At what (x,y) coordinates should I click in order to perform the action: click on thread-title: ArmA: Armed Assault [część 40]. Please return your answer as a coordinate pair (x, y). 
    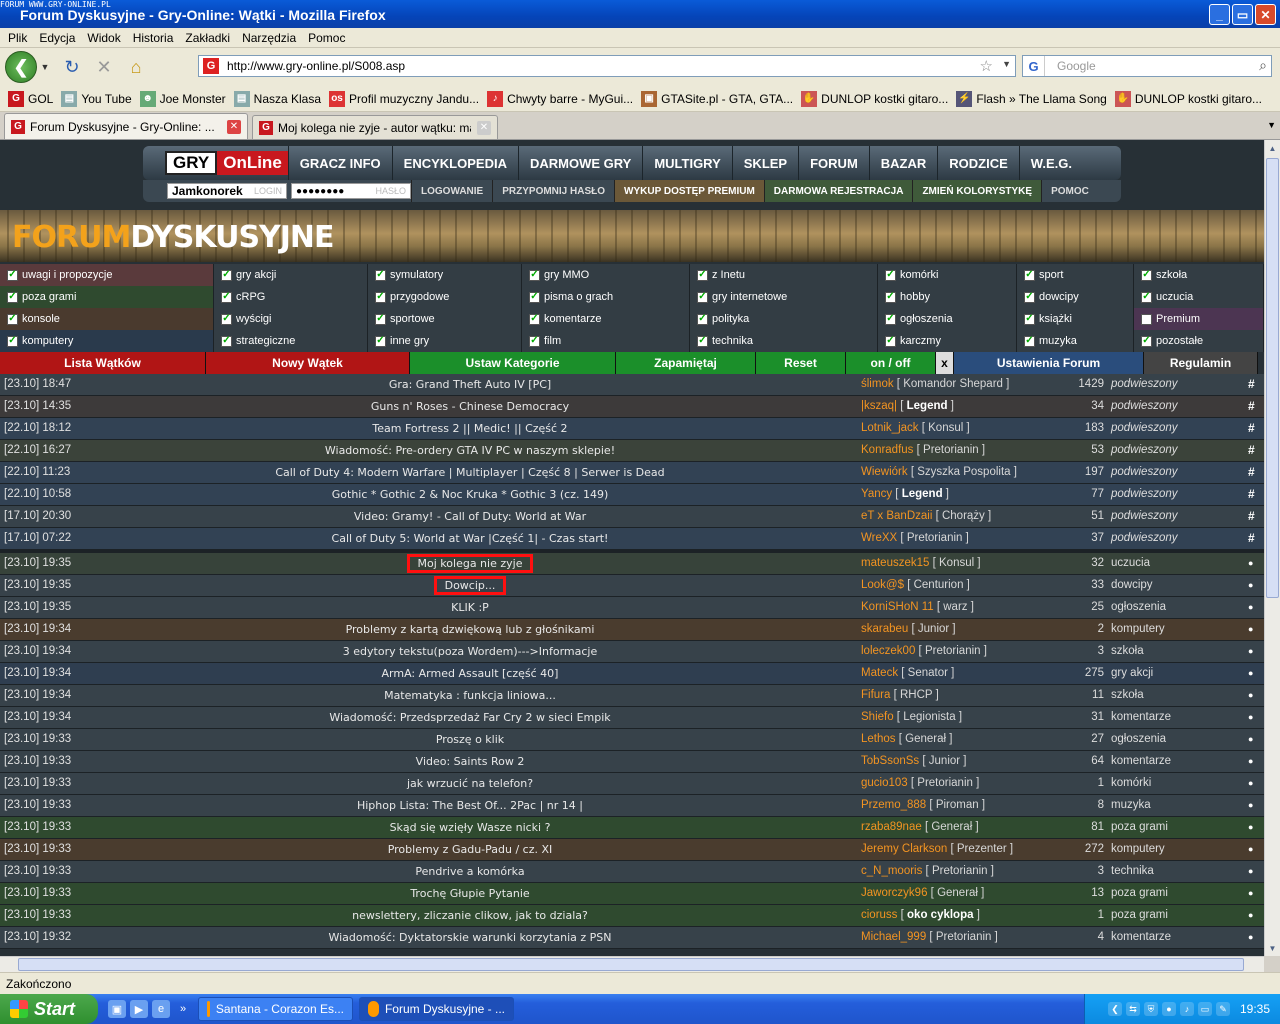
    Looking at the image, I should click on (470, 673).